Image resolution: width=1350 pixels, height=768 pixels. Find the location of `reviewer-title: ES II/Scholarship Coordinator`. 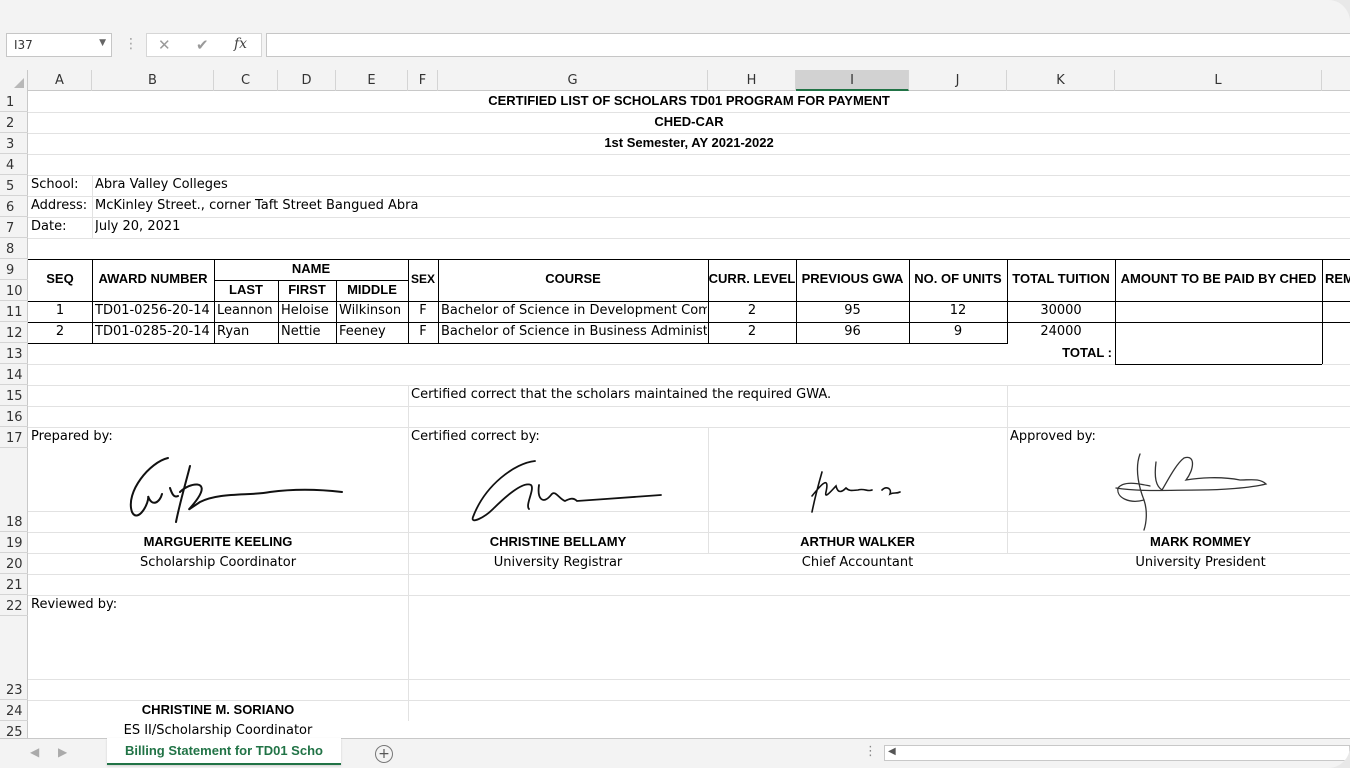

reviewer-title: ES II/Scholarship Coordinator is located at coordinates (218, 730).